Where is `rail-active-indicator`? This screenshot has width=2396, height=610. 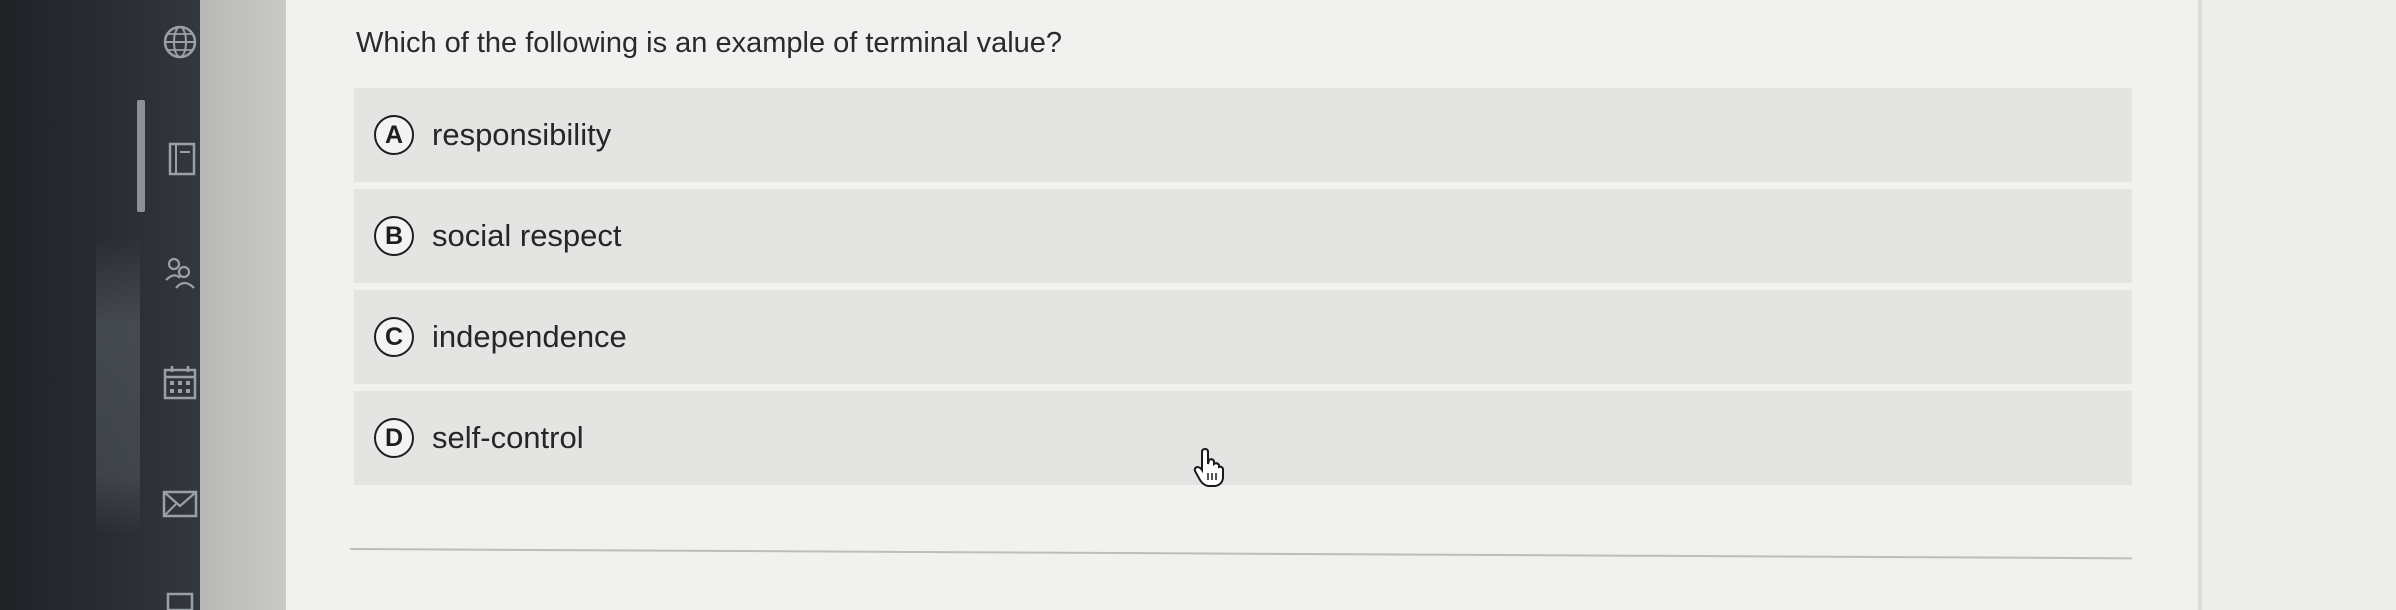 rail-active-indicator is located at coordinates (141, 156).